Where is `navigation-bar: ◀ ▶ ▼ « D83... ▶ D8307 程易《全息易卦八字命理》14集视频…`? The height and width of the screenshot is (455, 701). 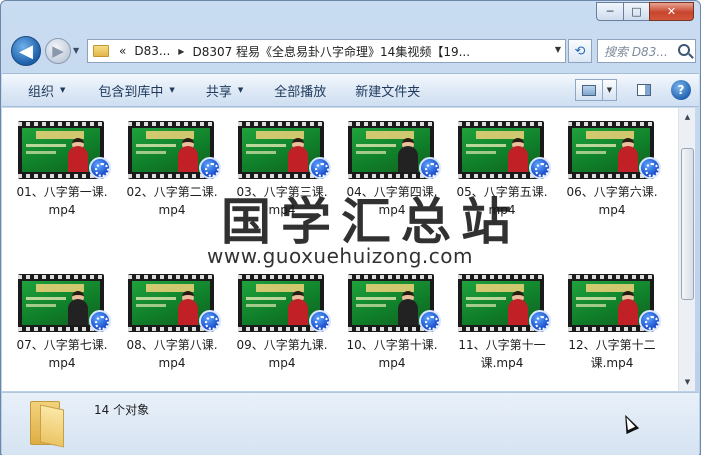 navigation-bar: ◀ ▶ ▼ « D83... ▶ D8307 程易《全息易卦八字命理》14集视频… is located at coordinates (351, 50).